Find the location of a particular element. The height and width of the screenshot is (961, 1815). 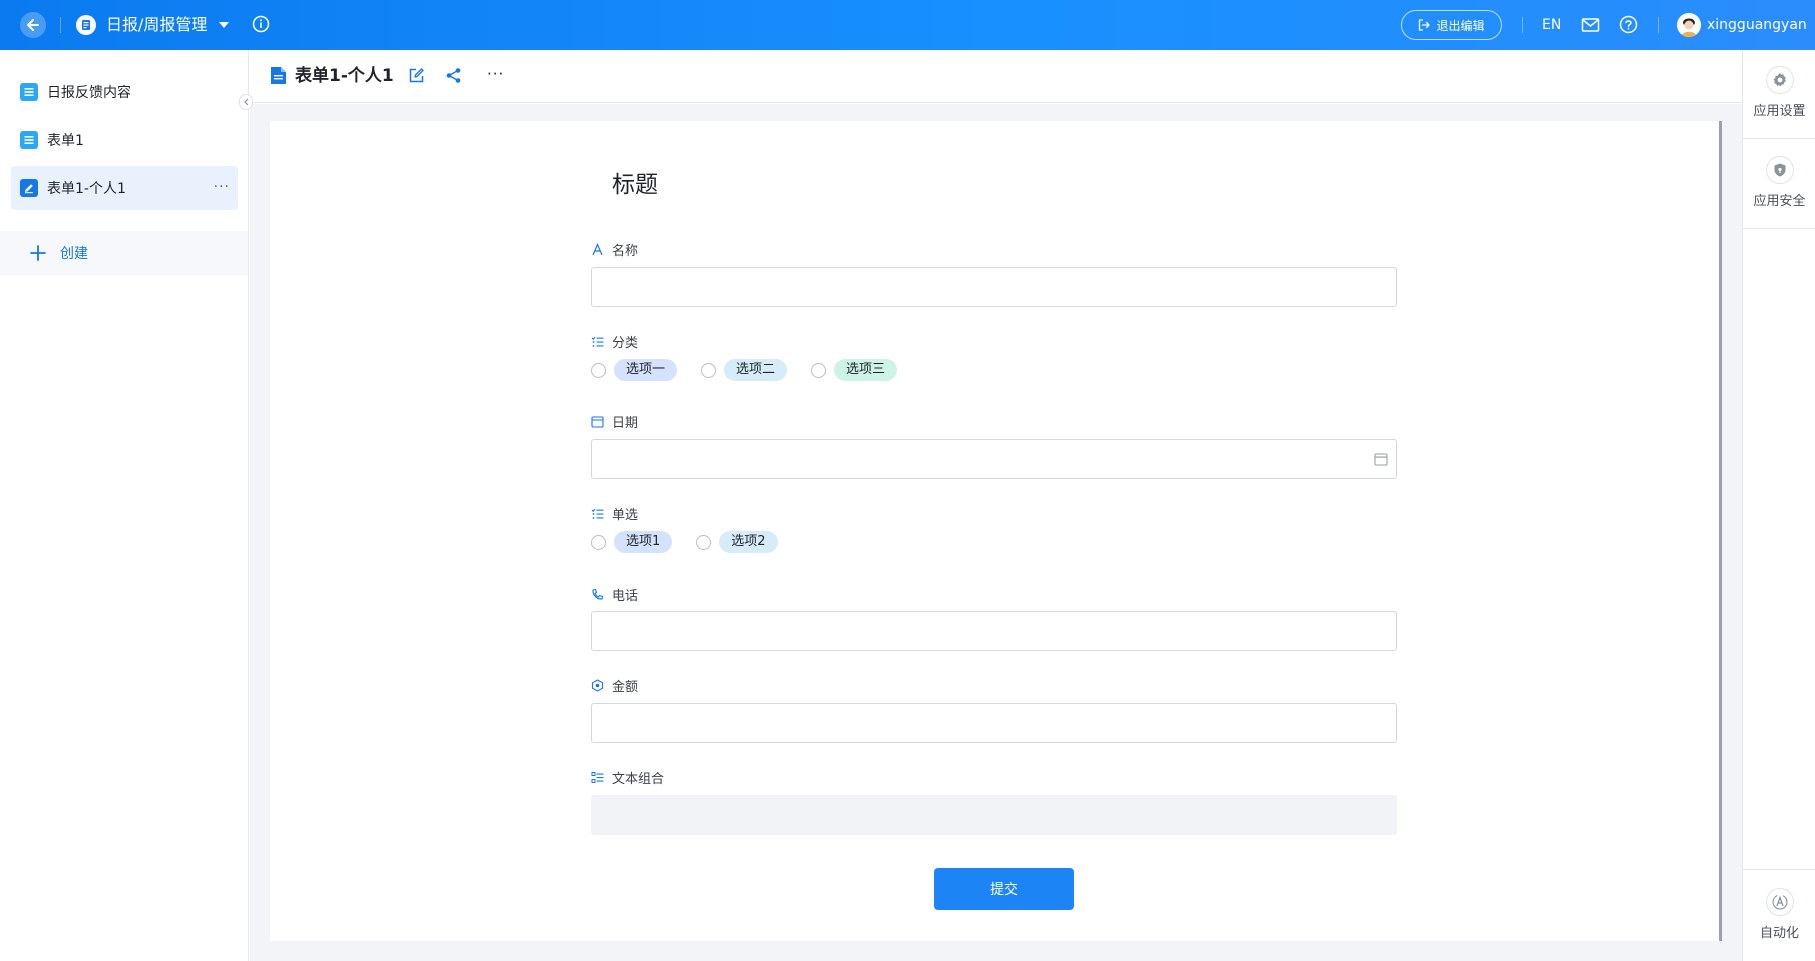

text-group-label: 文本组合 is located at coordinates (627, 777).